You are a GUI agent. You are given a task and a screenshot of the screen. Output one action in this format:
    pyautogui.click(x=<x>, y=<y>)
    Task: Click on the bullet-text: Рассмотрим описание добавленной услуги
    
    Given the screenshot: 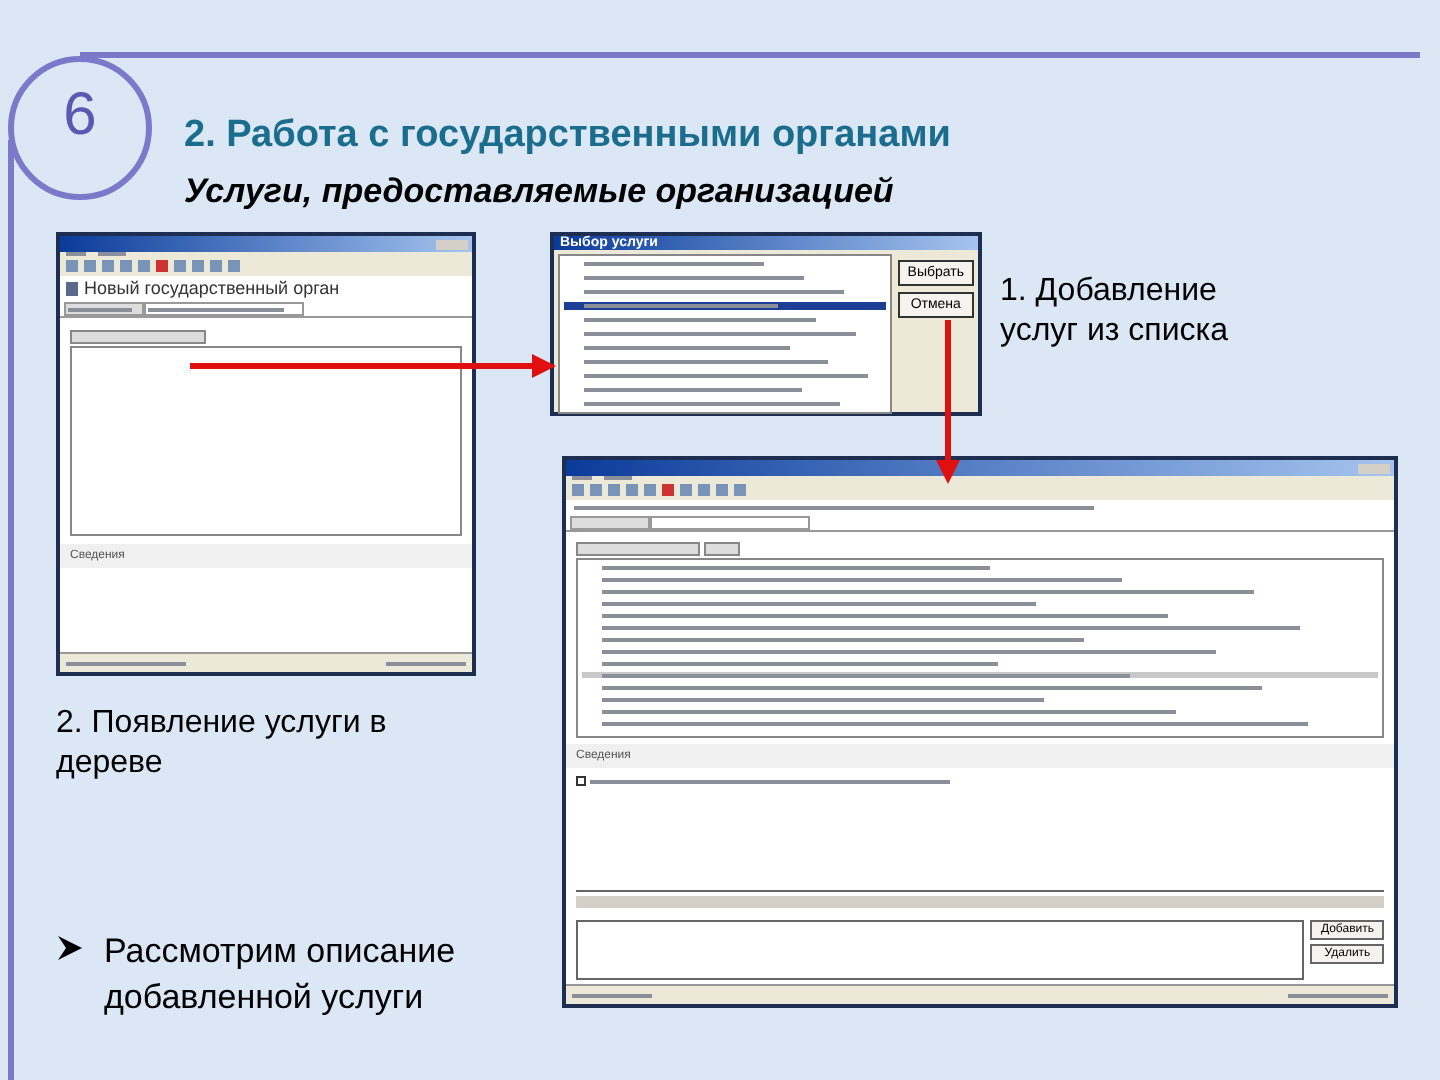 What is the action you would take?
    pyautogui.click(x=281, y=975)
    